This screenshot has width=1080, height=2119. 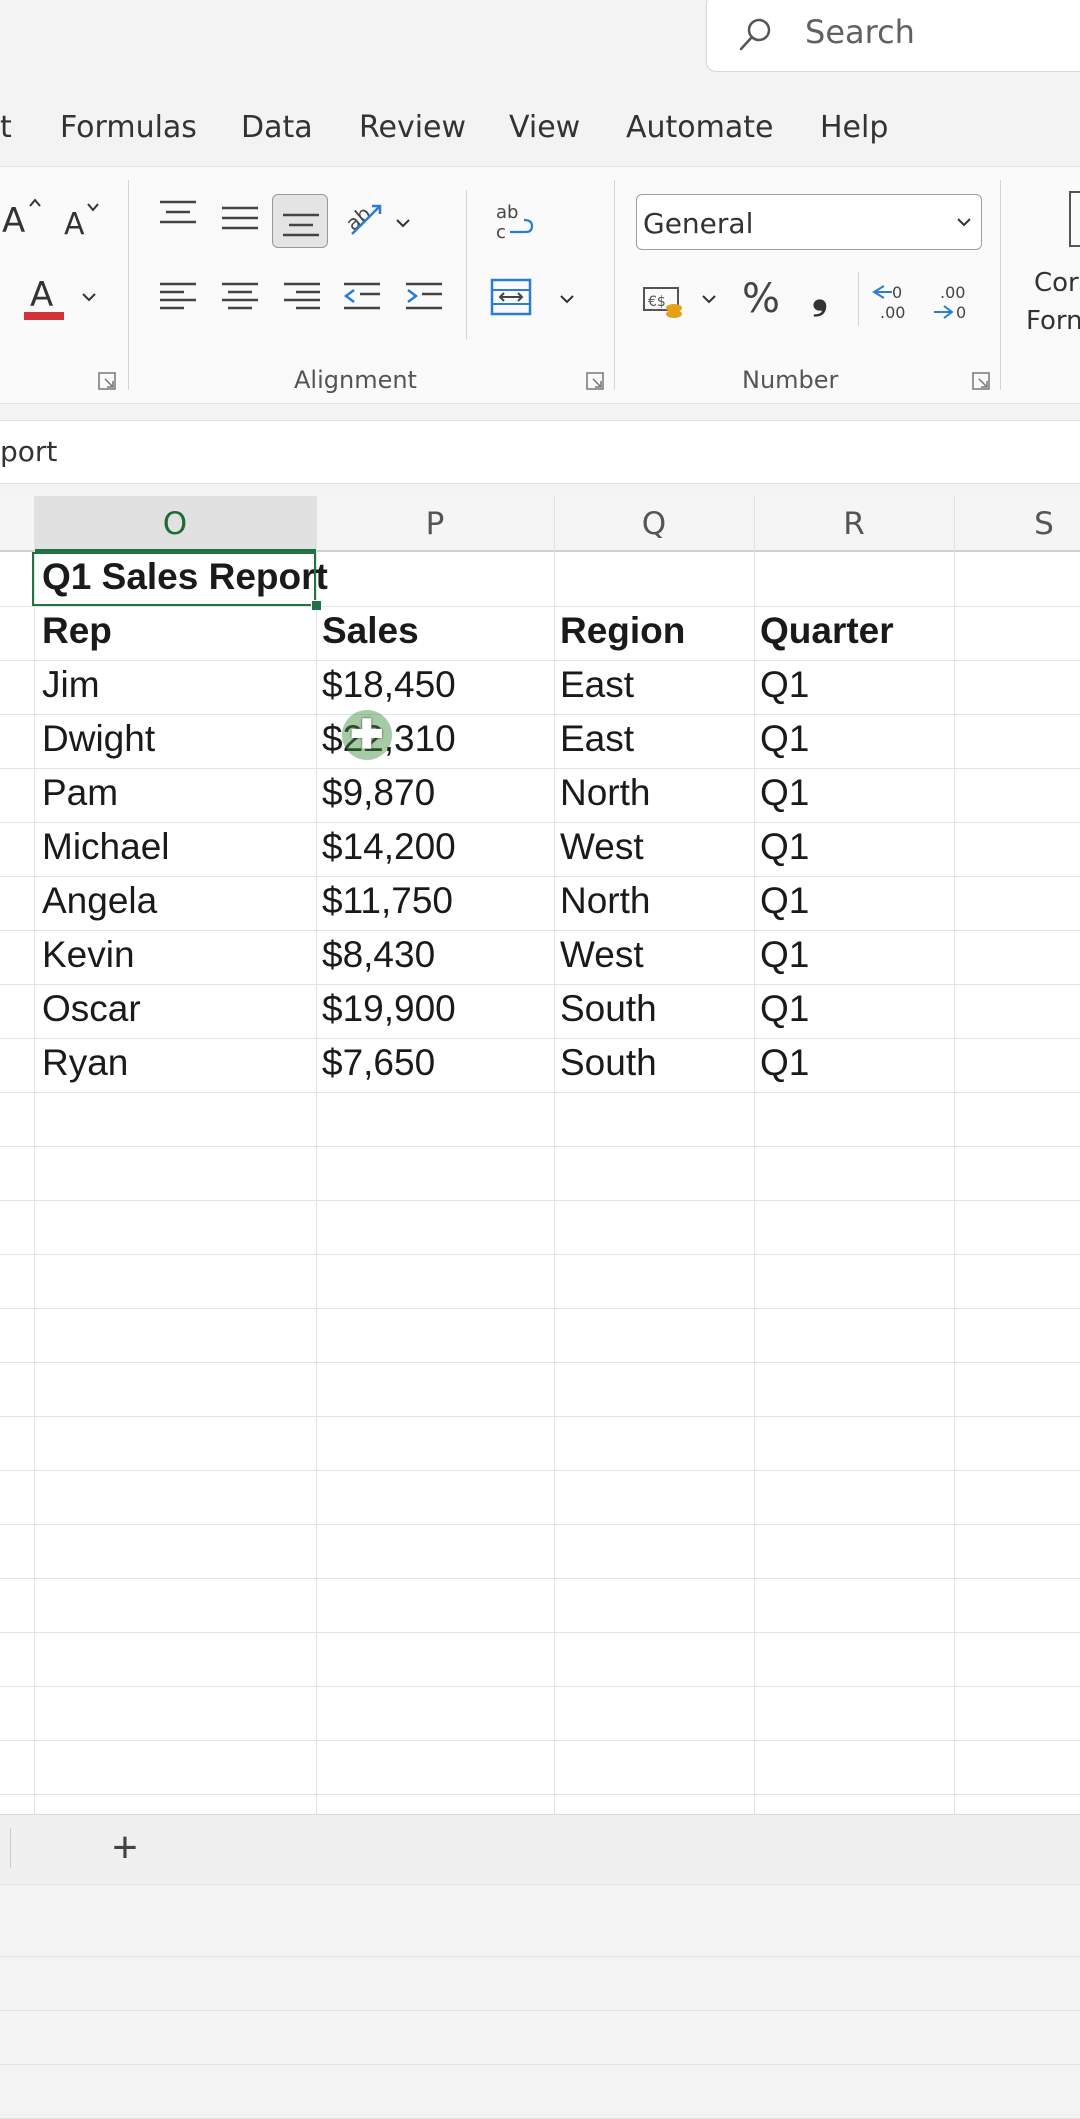 What do you see at coordinates (1017, 524) in the screenshot?
I see `column-header-s: S` at bounding box center [1017, 524].